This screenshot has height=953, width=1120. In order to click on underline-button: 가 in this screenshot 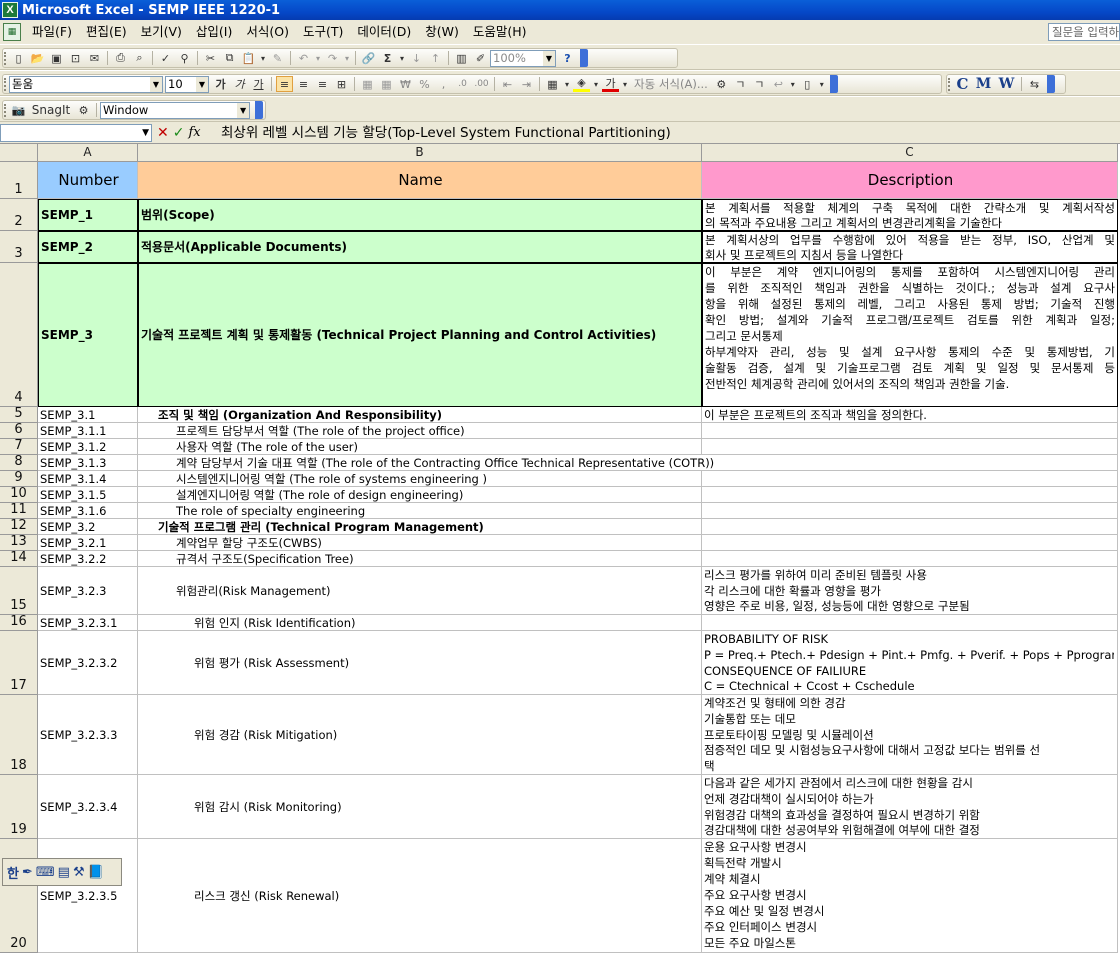, I will do `click(258, 84)`.